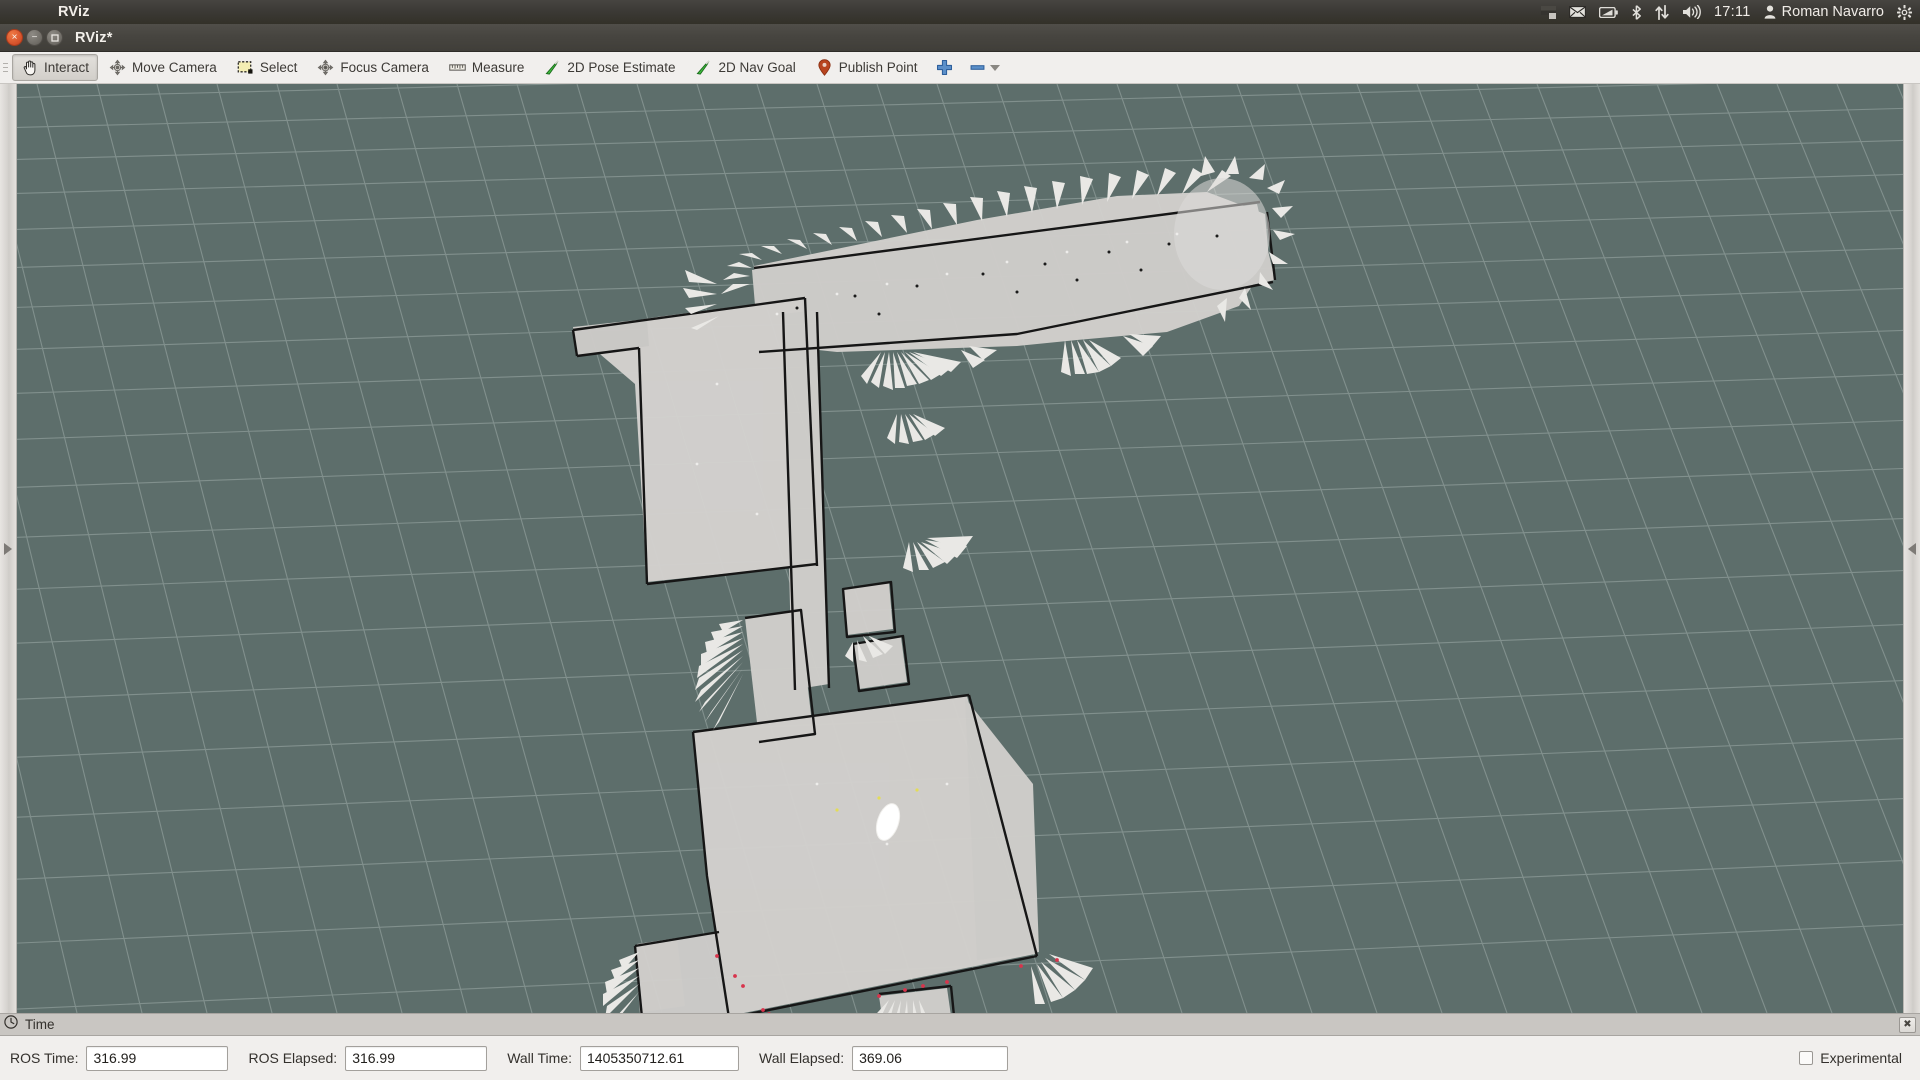  Describe the element at coordinates (1608, 12) in the screenshot. I see `battery-icon` at that location.